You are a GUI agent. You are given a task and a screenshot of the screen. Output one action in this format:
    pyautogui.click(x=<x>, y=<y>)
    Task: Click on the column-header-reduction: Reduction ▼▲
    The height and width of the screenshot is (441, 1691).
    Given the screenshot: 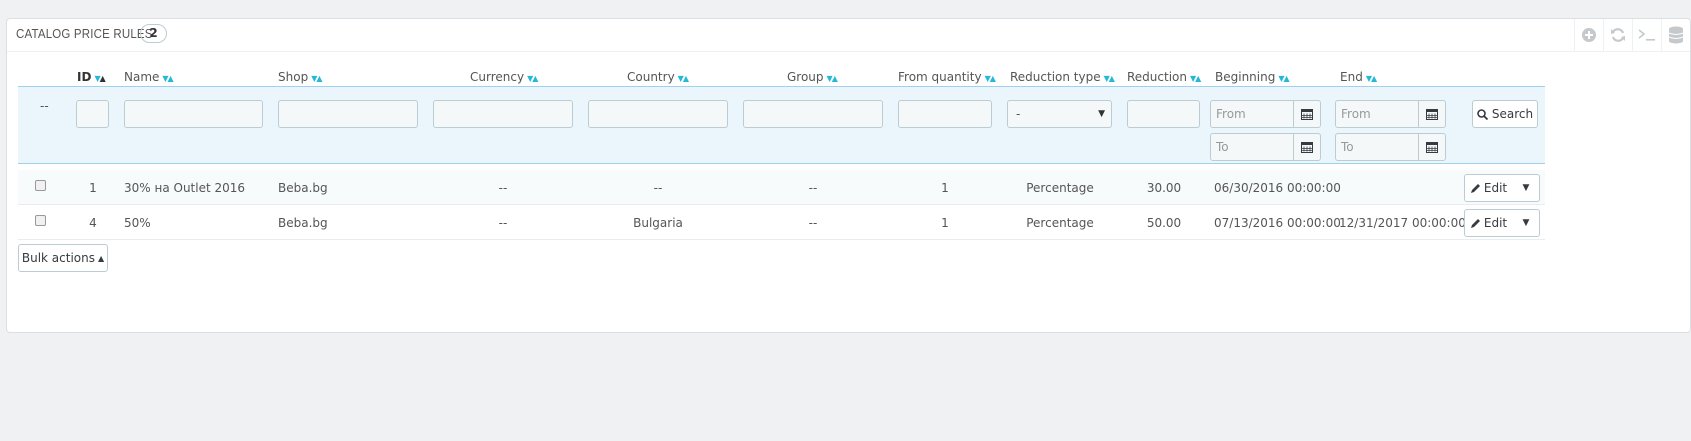 What is the action you would take?
    pyautogui.click(x=1164, y=77)
    